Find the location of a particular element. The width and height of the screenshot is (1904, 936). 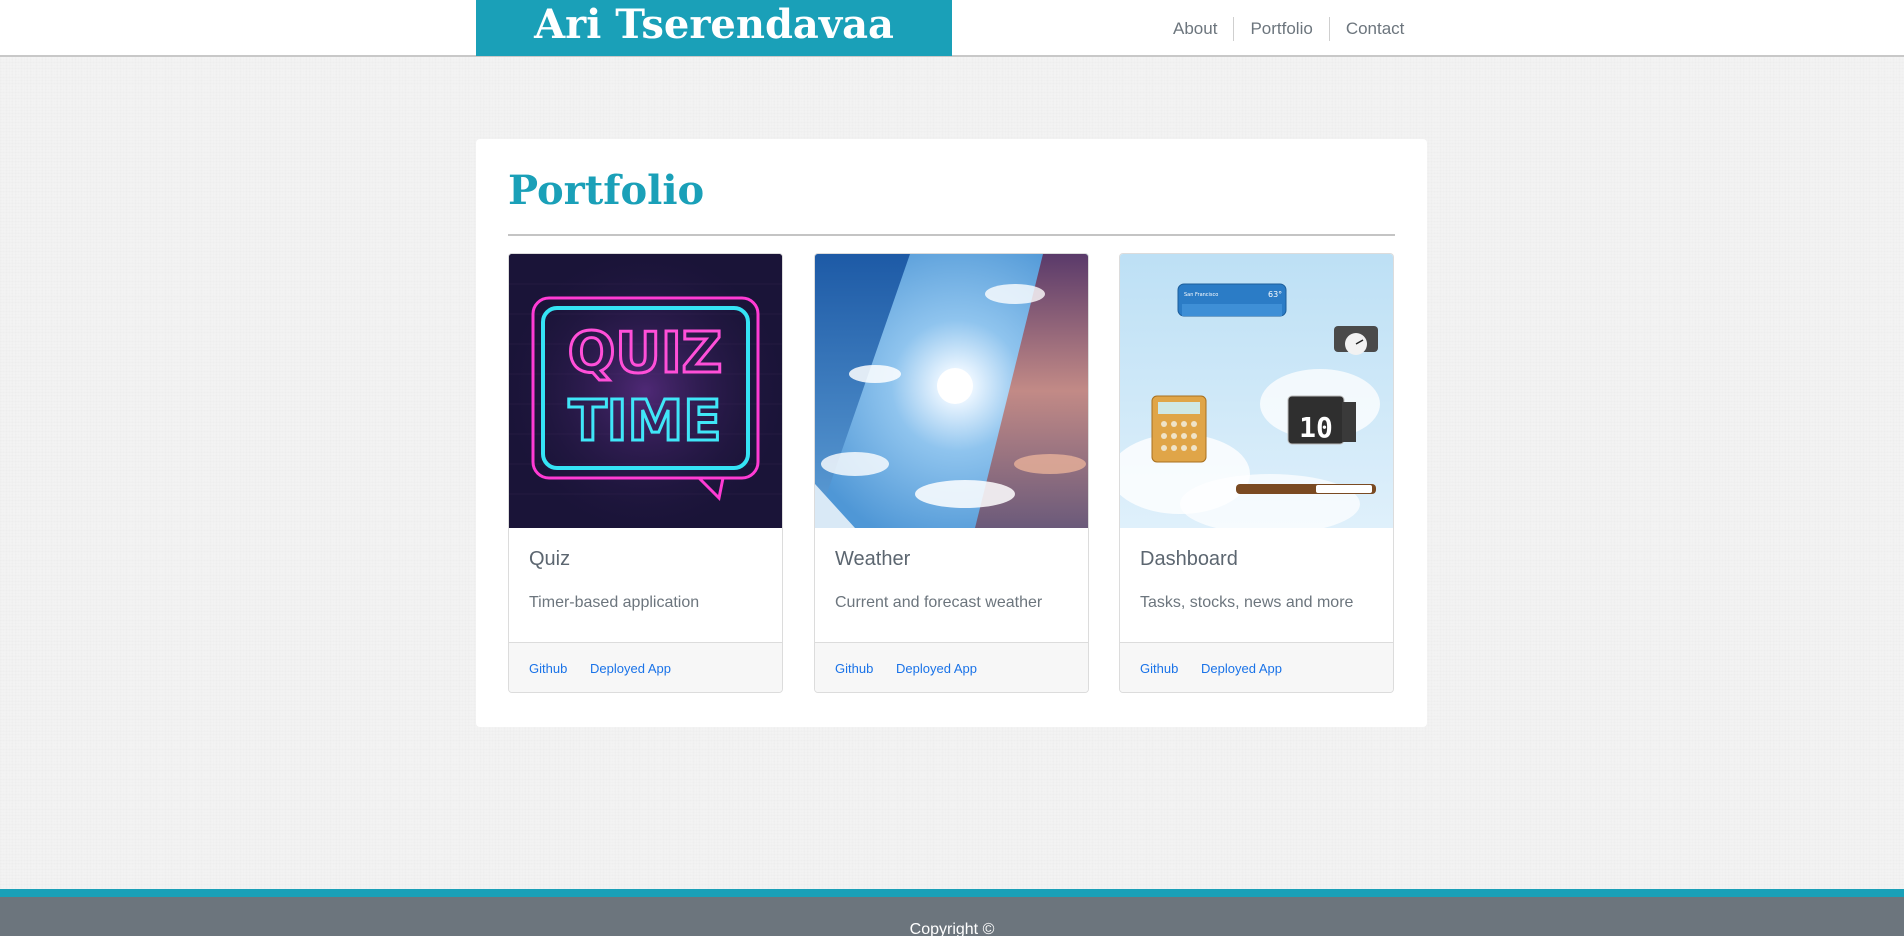

quiz-sign-word-2: TIME is located at coordinates (644, 421).